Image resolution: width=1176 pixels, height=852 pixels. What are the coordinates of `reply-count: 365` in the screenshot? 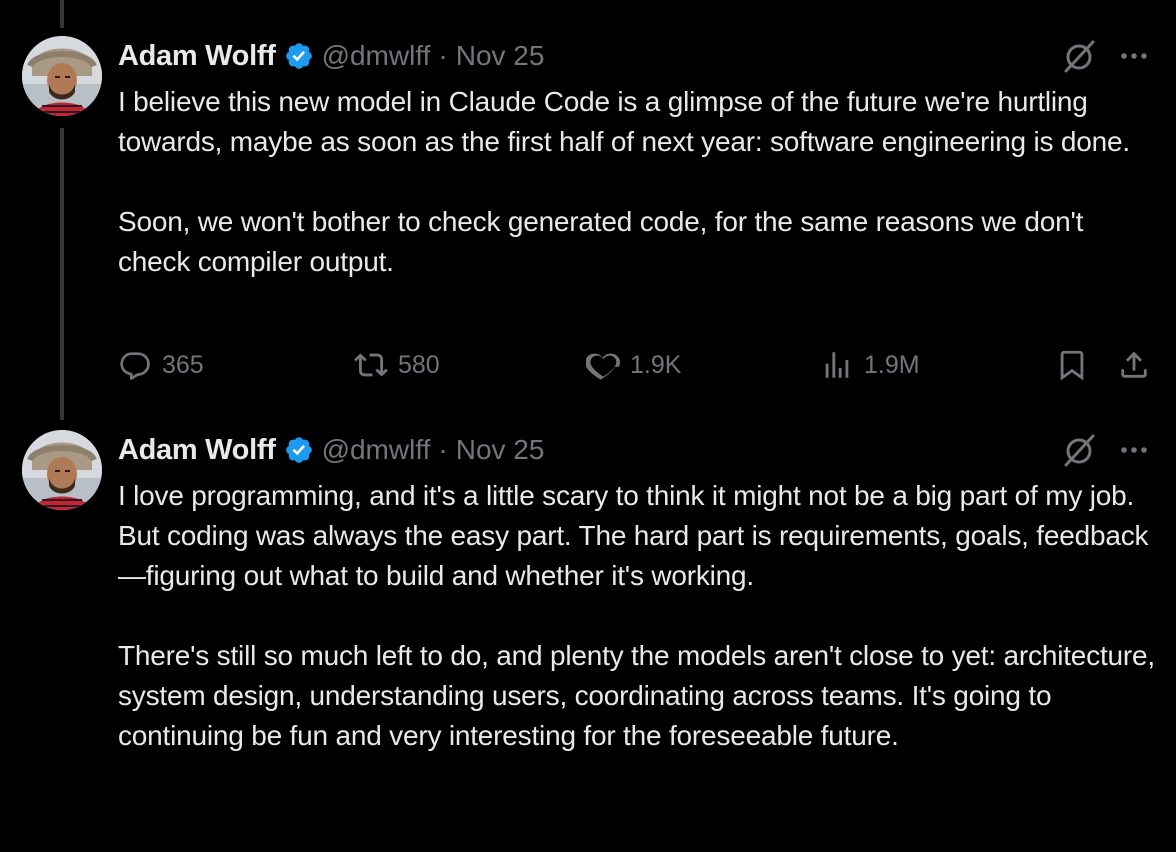 It's located at (183, 364).